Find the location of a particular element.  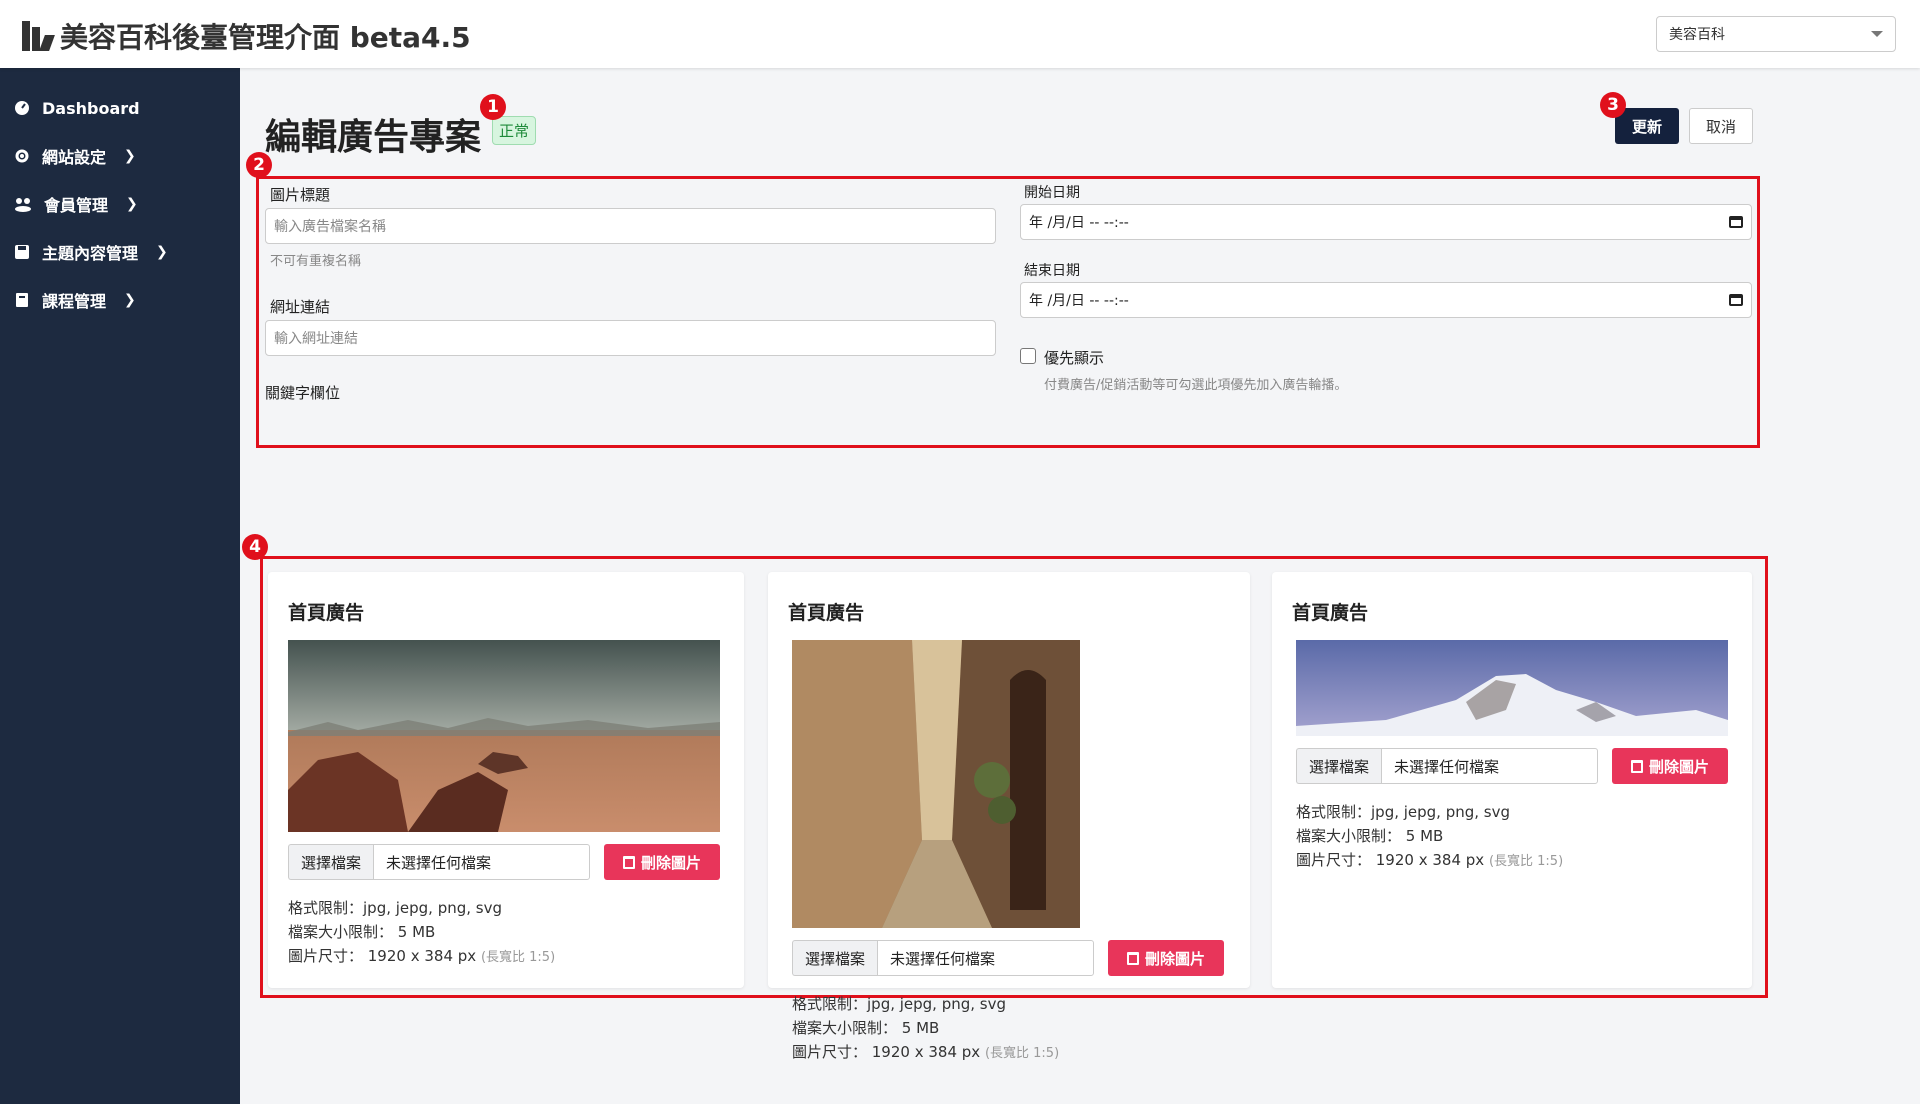

annotation-marker: 4 is located at coordinates (255, 547).